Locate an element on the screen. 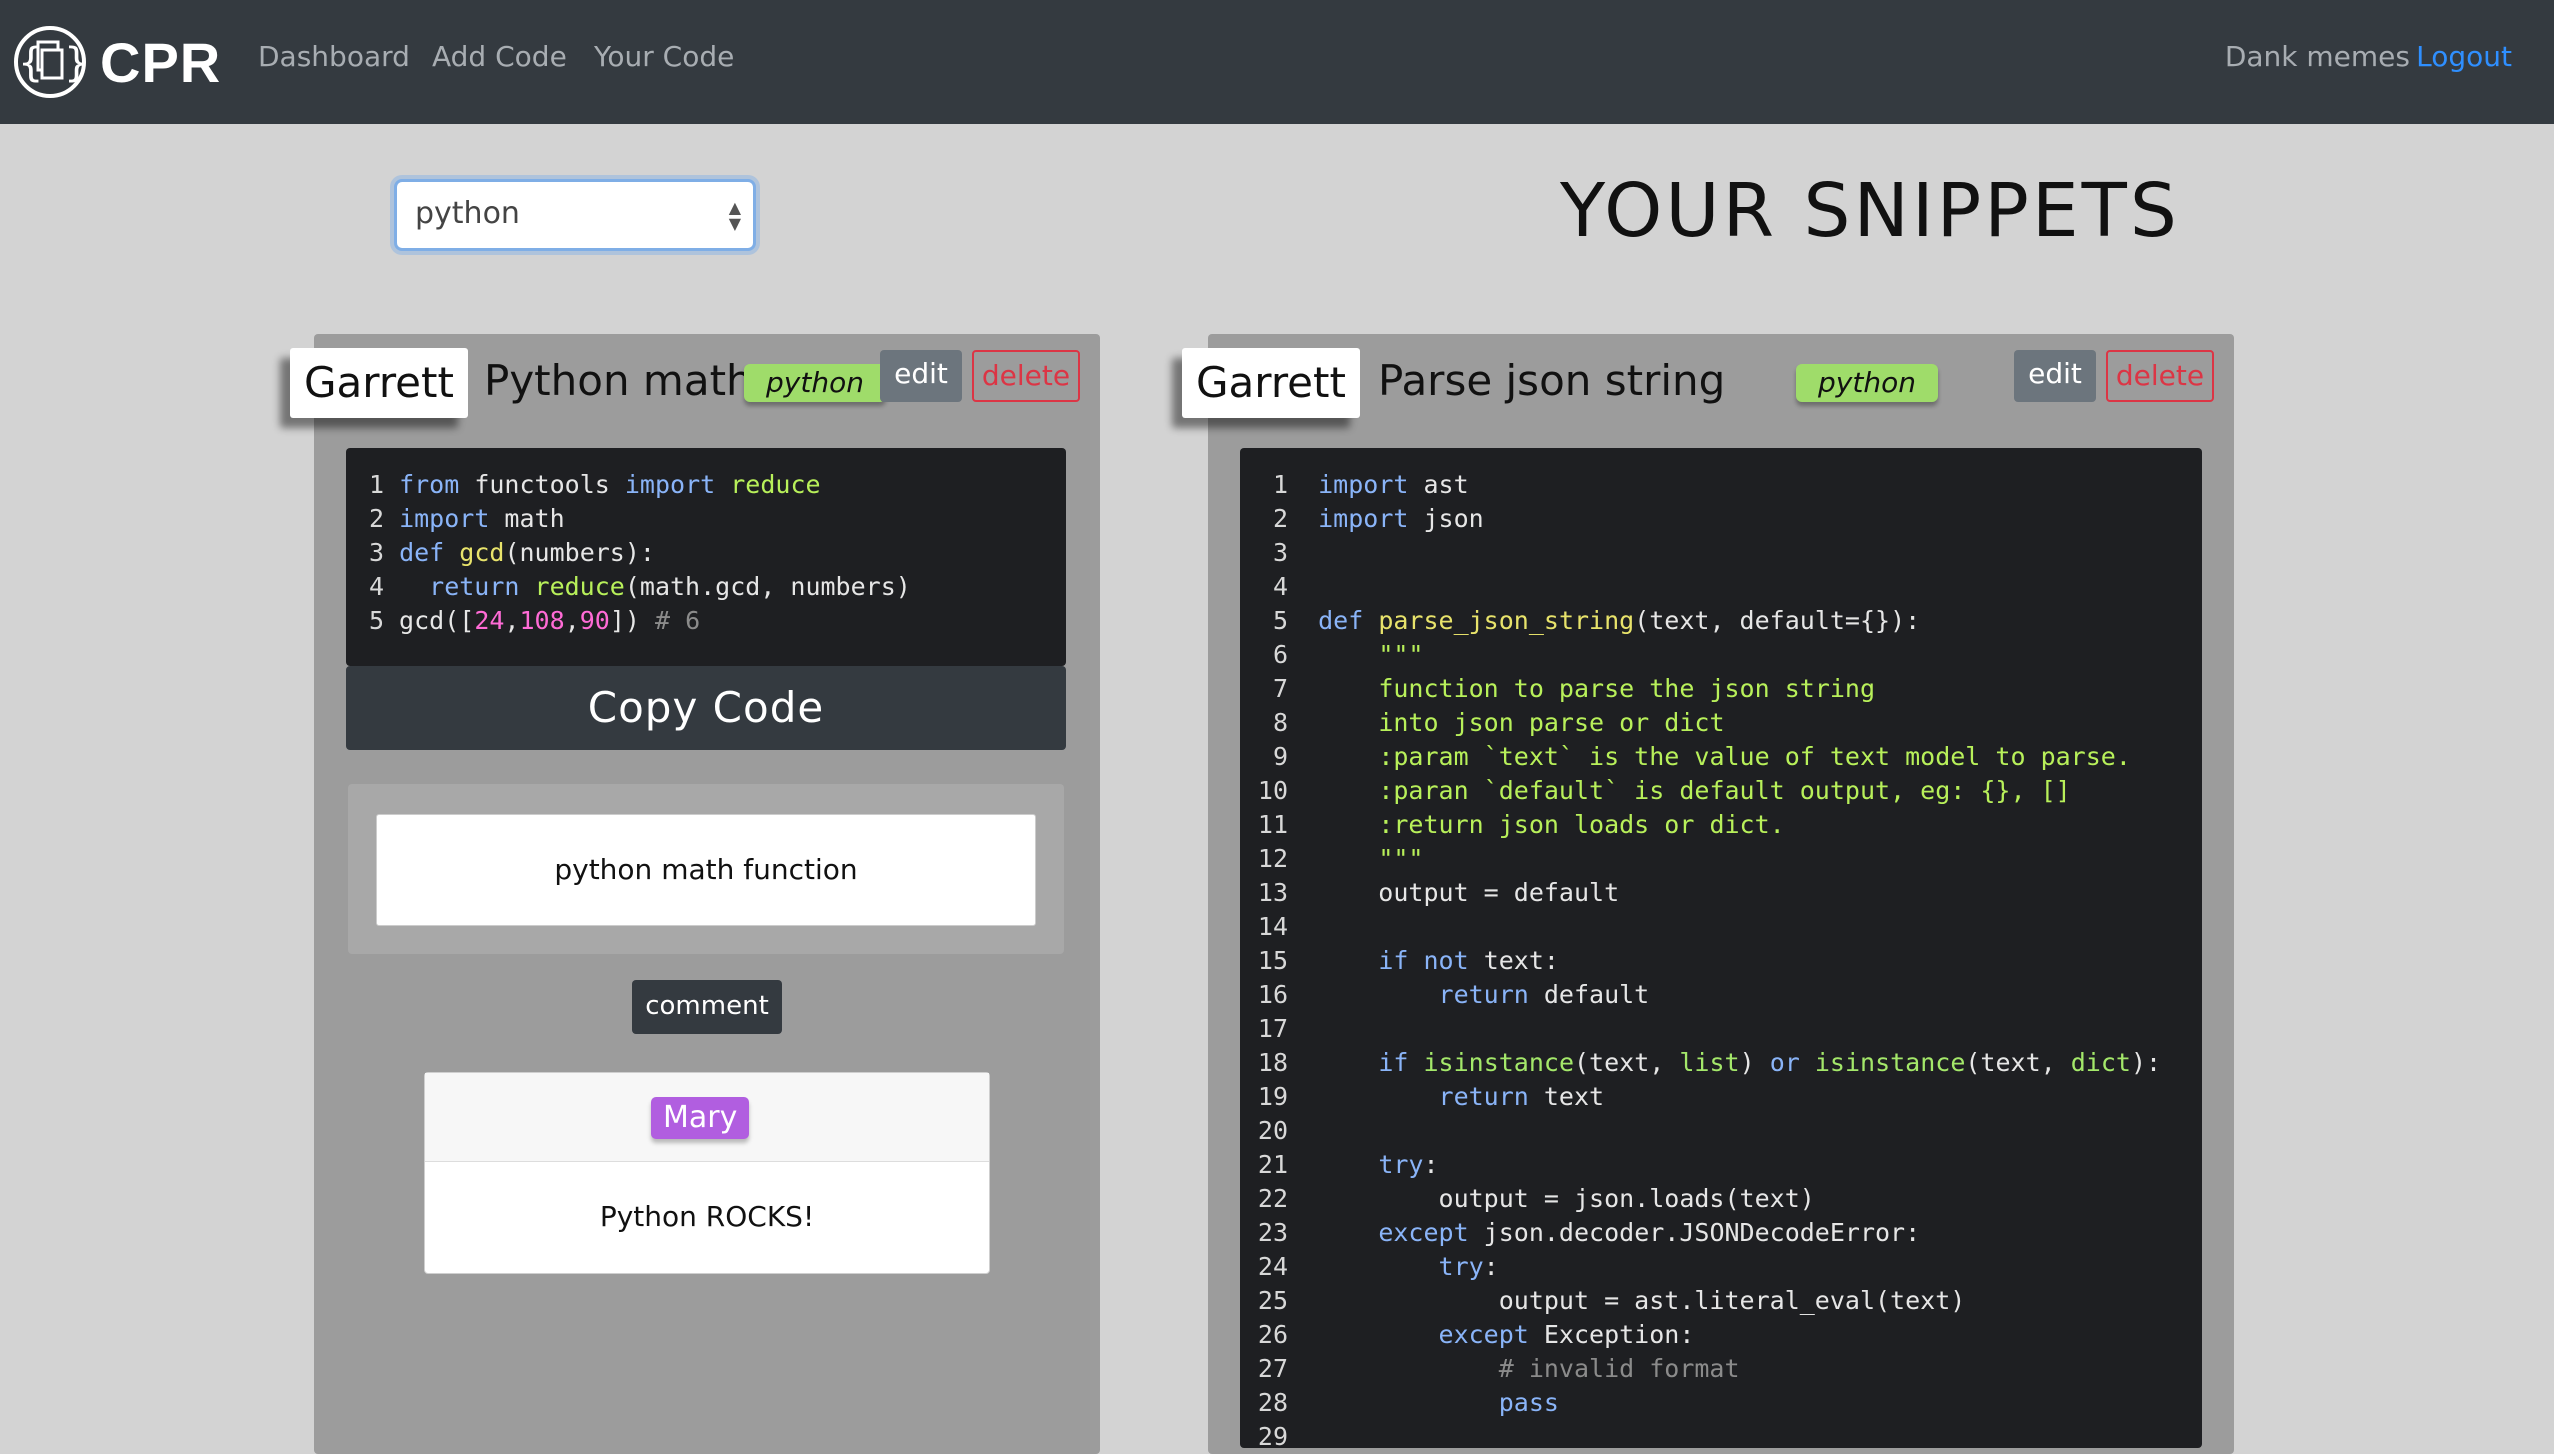  code-line: 8 into json parse or dict is located at coordinates (1498, 722).